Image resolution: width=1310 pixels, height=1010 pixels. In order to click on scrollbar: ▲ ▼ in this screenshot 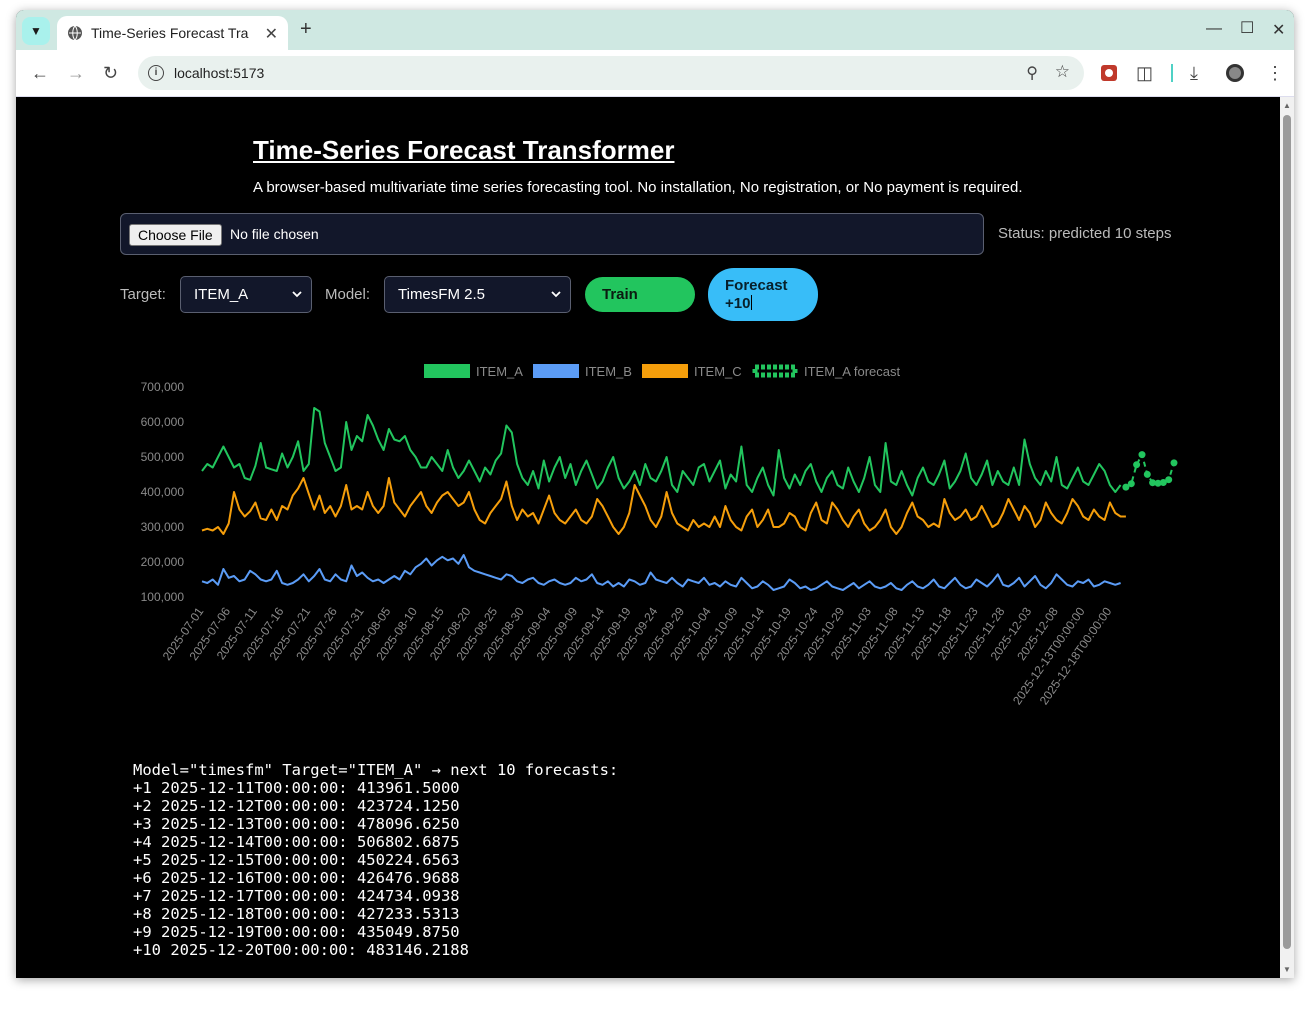, I will do `click(1287, 537)`.